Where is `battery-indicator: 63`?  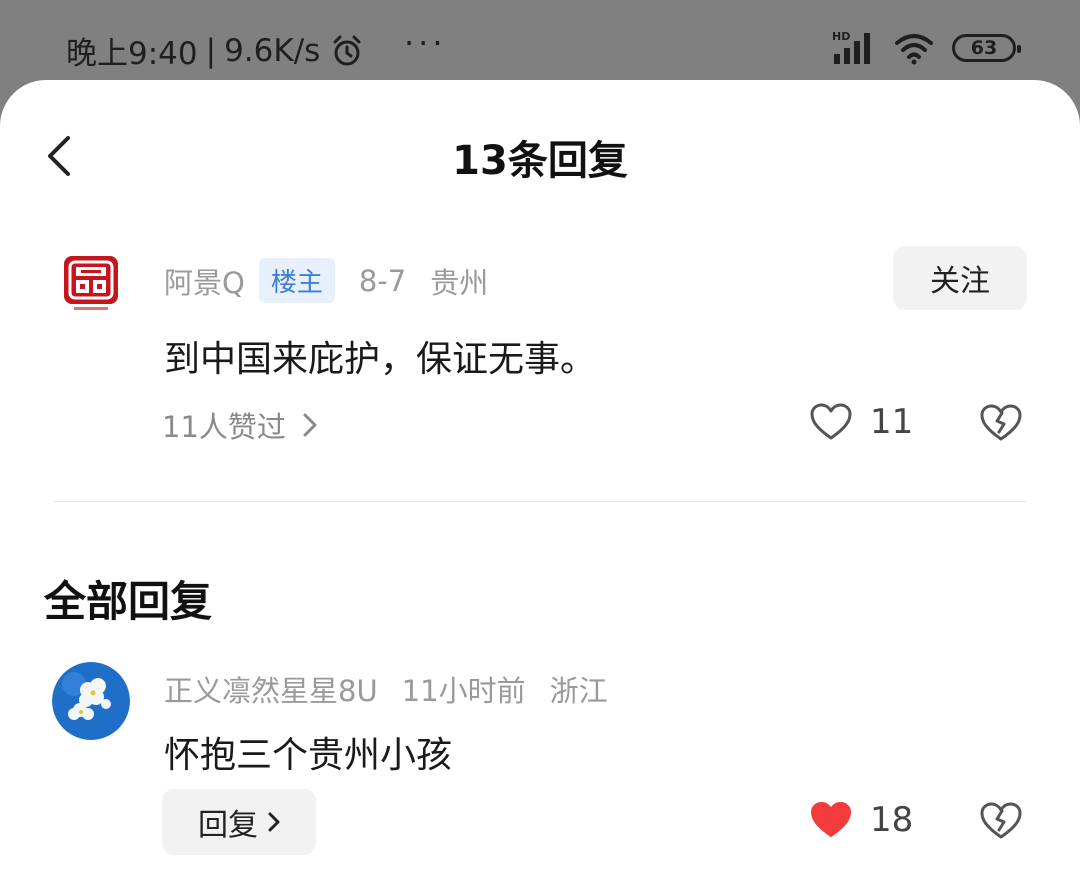 battery-indicator: 63 is located at coordinates (986, 48).